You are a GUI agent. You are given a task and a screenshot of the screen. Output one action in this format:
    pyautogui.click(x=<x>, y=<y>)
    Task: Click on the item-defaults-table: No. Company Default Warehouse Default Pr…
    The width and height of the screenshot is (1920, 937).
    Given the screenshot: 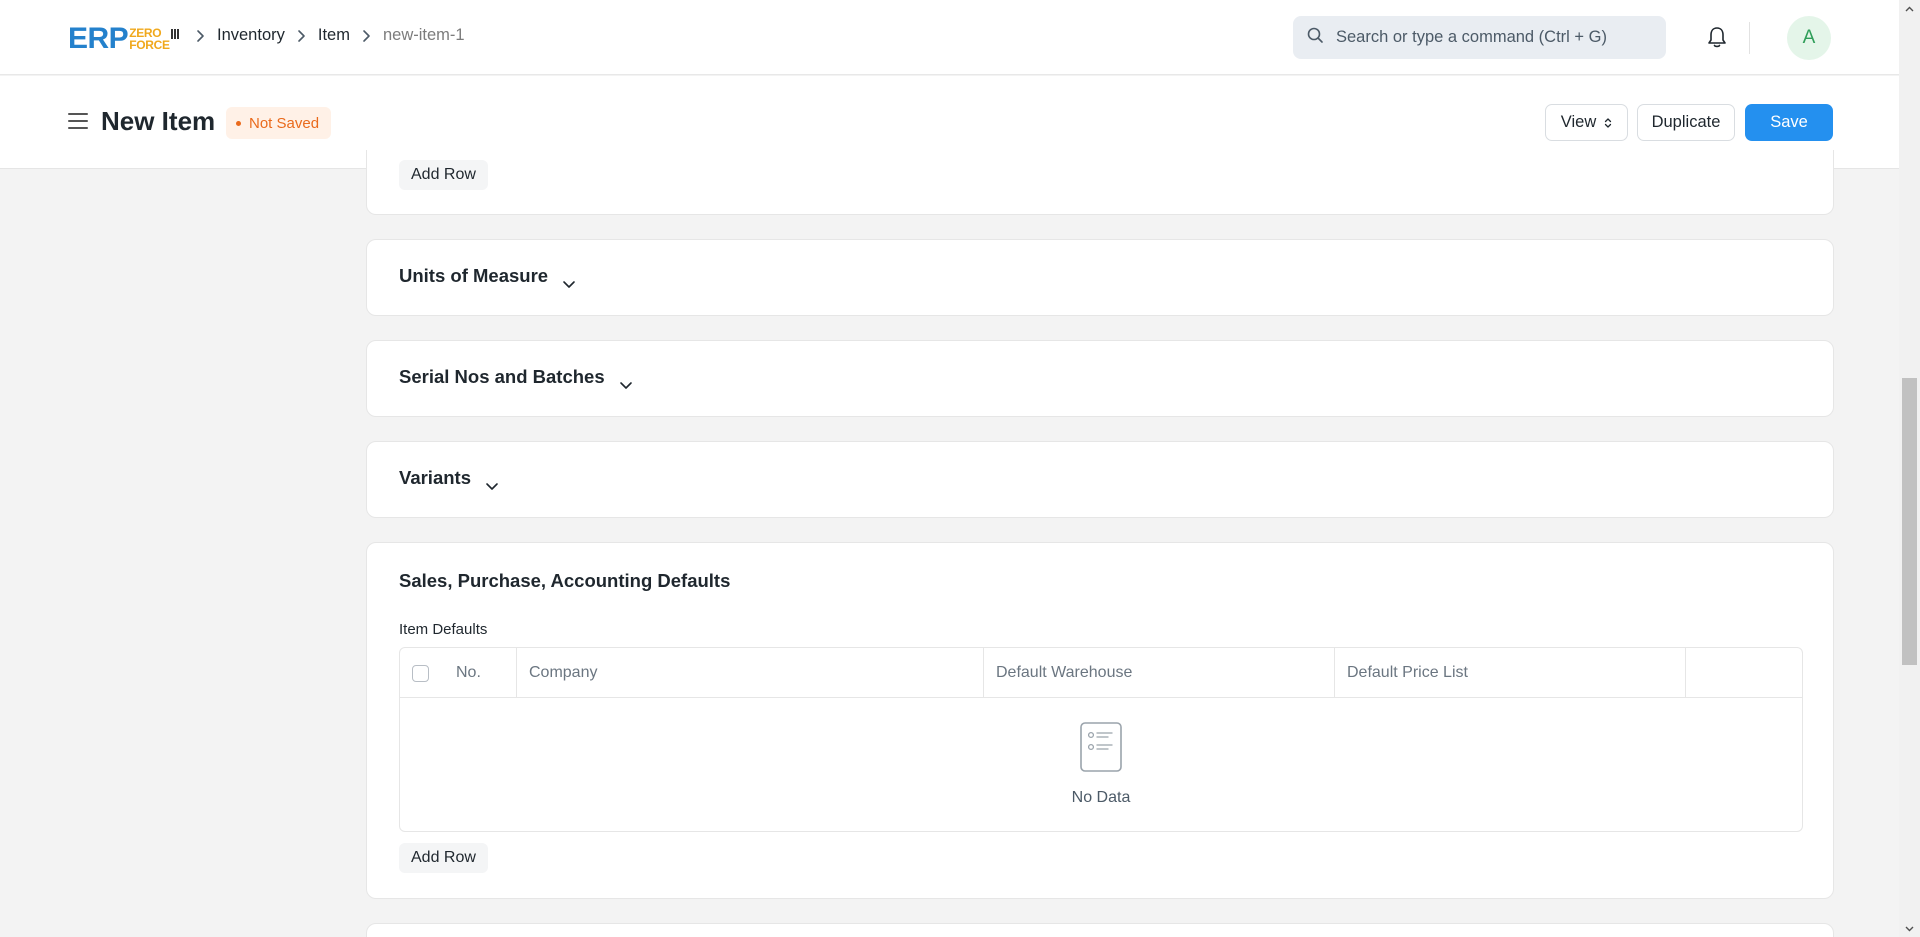 What is the action you would take?
    pyautogui.click(x=1101, y=739)
    